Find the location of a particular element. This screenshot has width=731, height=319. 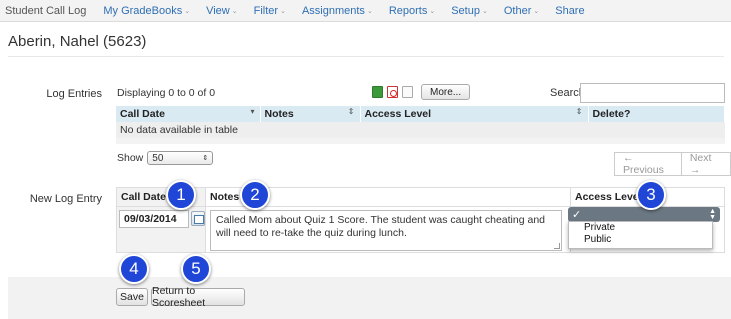

nav-share: Share is located at coordinates (569, 11).